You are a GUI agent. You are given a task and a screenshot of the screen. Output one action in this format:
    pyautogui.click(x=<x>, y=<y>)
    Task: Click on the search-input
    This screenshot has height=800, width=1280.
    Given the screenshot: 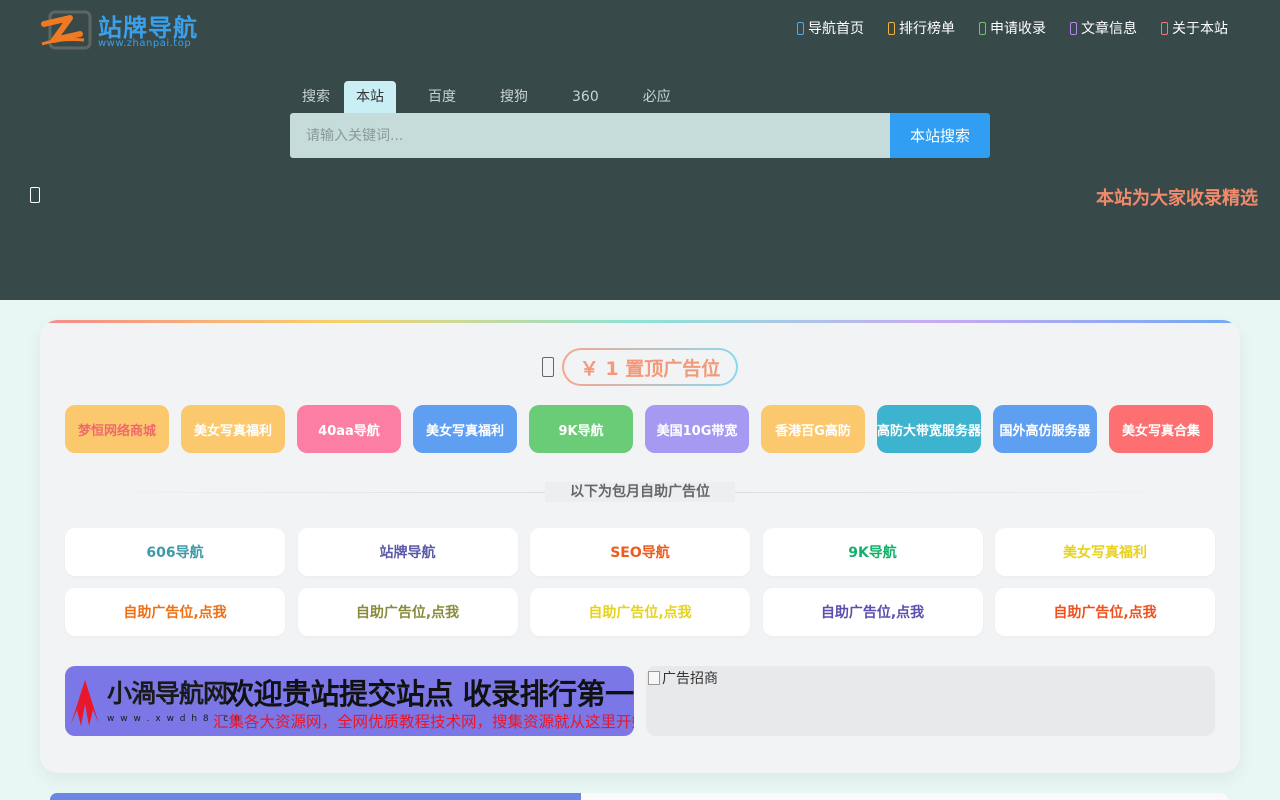 What is the action you would take?
    pyautogui.click(x=590, y=135)
    